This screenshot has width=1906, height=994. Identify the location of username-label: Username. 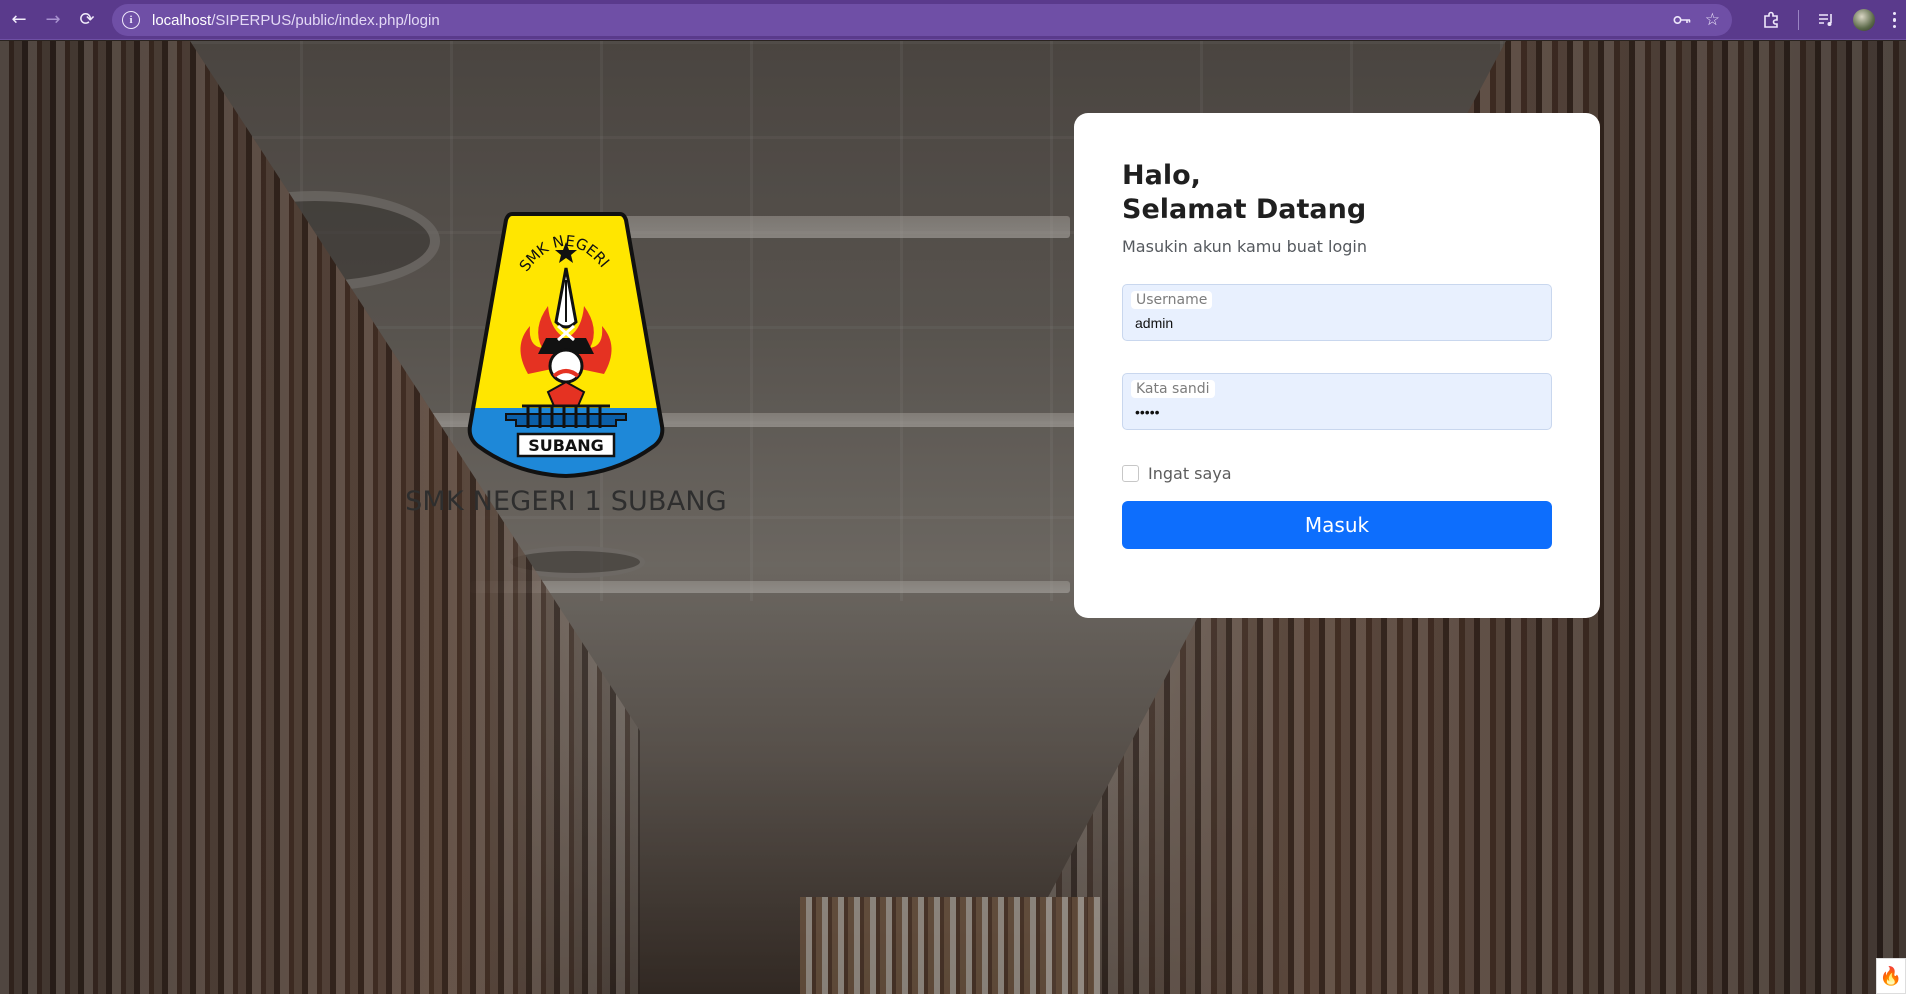
(1172, 300).